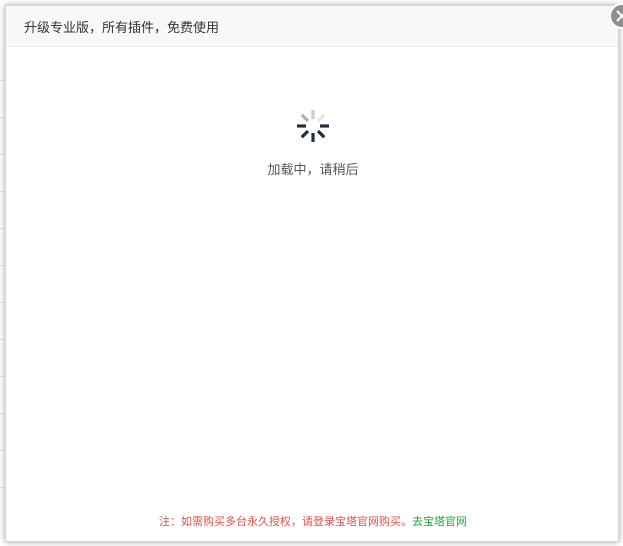  I want to click on official-site-link: 去宝塔官网, so click(439, 521).